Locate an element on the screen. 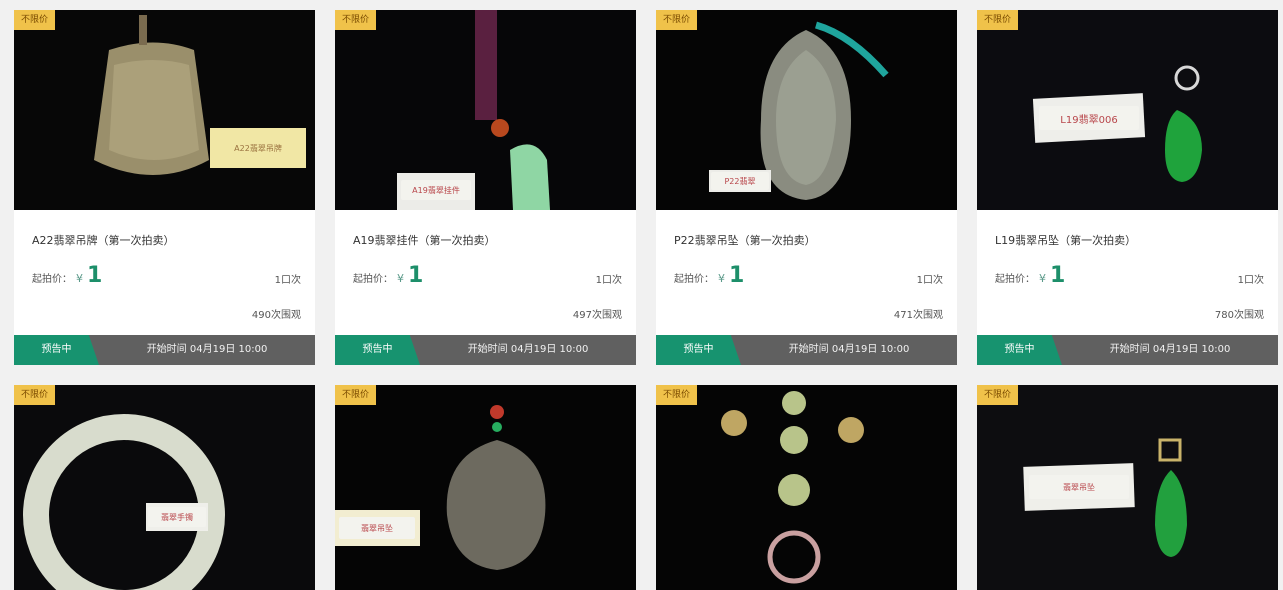 The width and height of the screenshot is (1283, 590). item-label-card: 翡翠手镯 is located at coordinates (177, 517).